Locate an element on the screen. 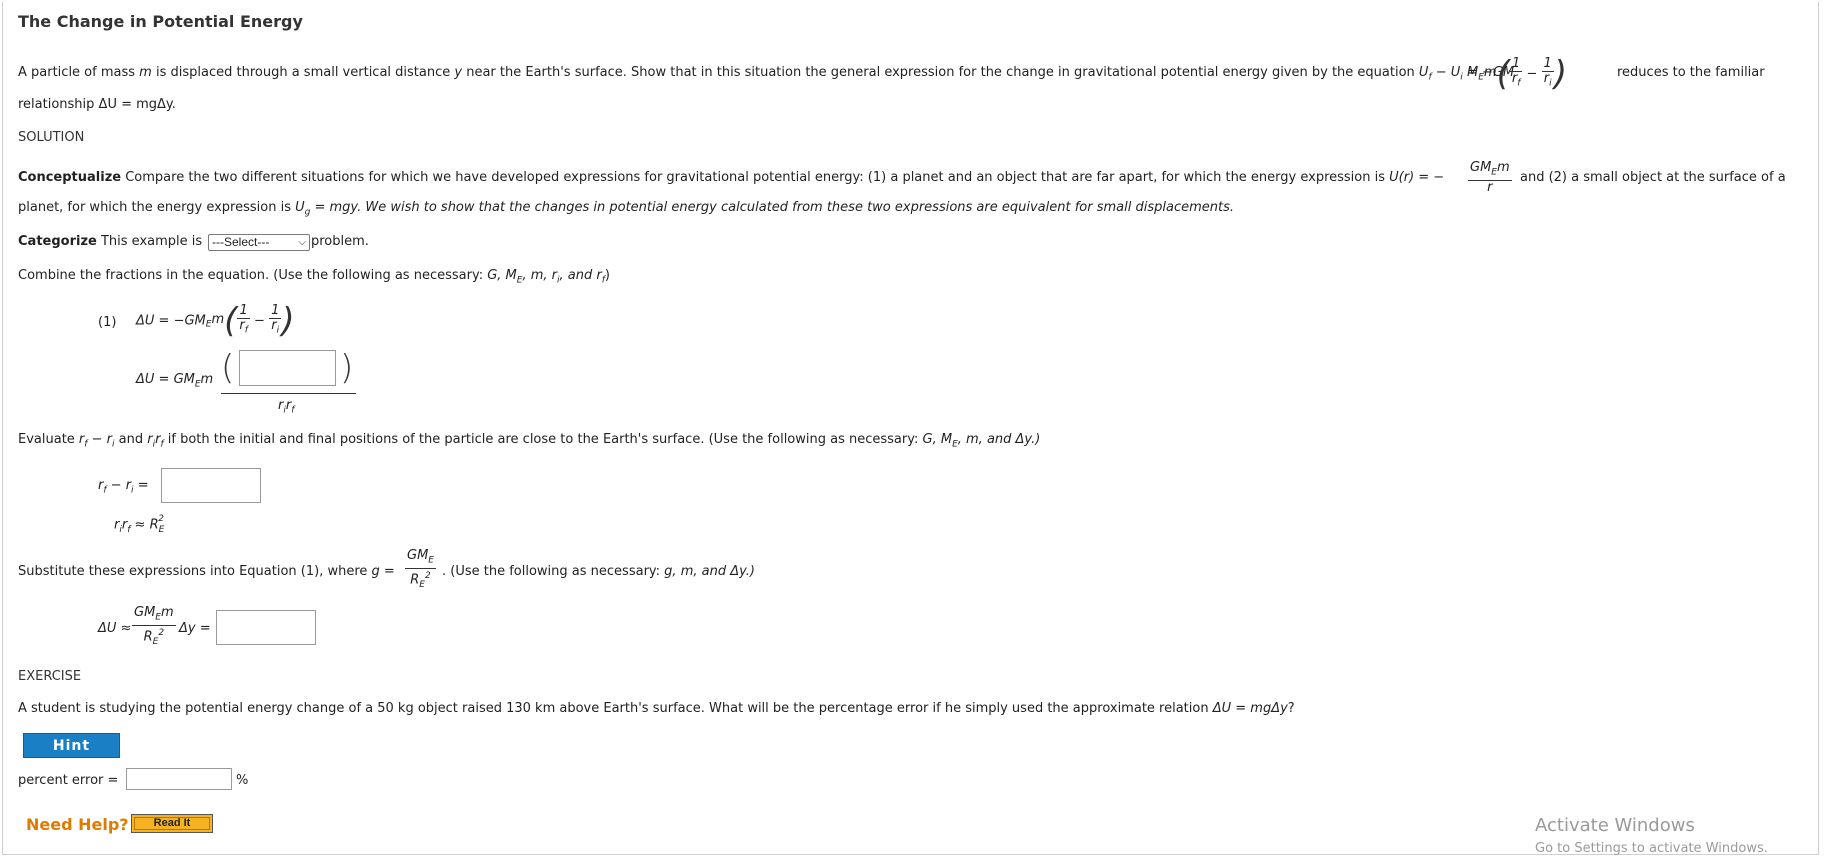 The image size is (1825, 860). substitute-fraction: GMEm RE2 is located at coordinates (154, 626).